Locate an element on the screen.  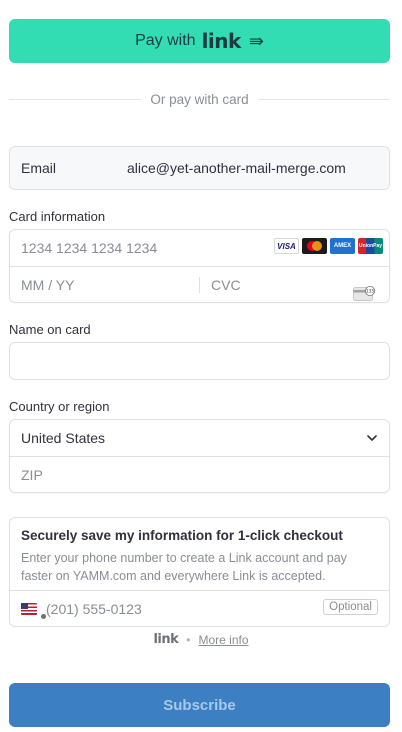
country-select: United States is located at coordinates (199, 438).